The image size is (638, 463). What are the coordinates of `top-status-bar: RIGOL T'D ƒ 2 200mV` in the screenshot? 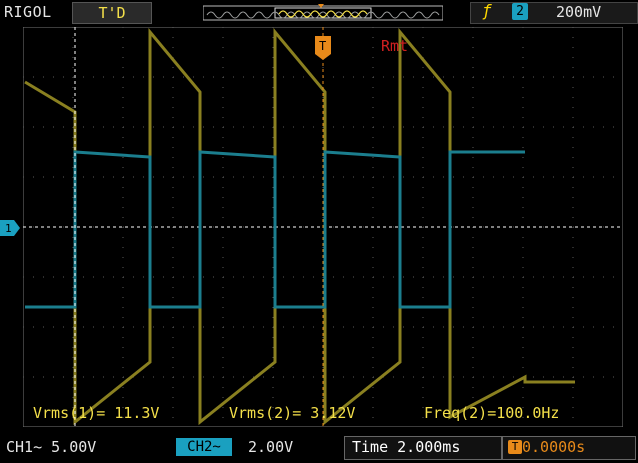 It's located at (319, 13).